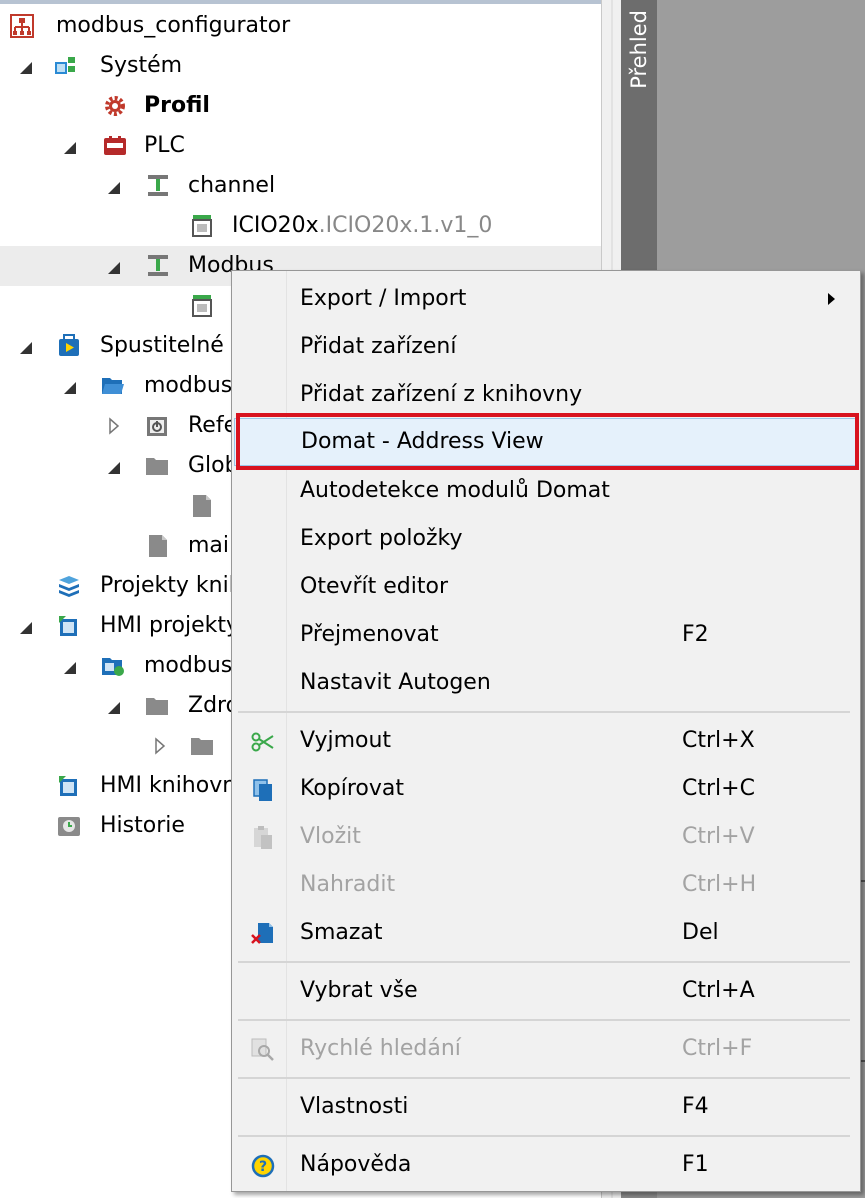 This screenshot has height=1198, width=865. I want to click on menu-item-shortcut: Ctrl+V, so click(718, 836).